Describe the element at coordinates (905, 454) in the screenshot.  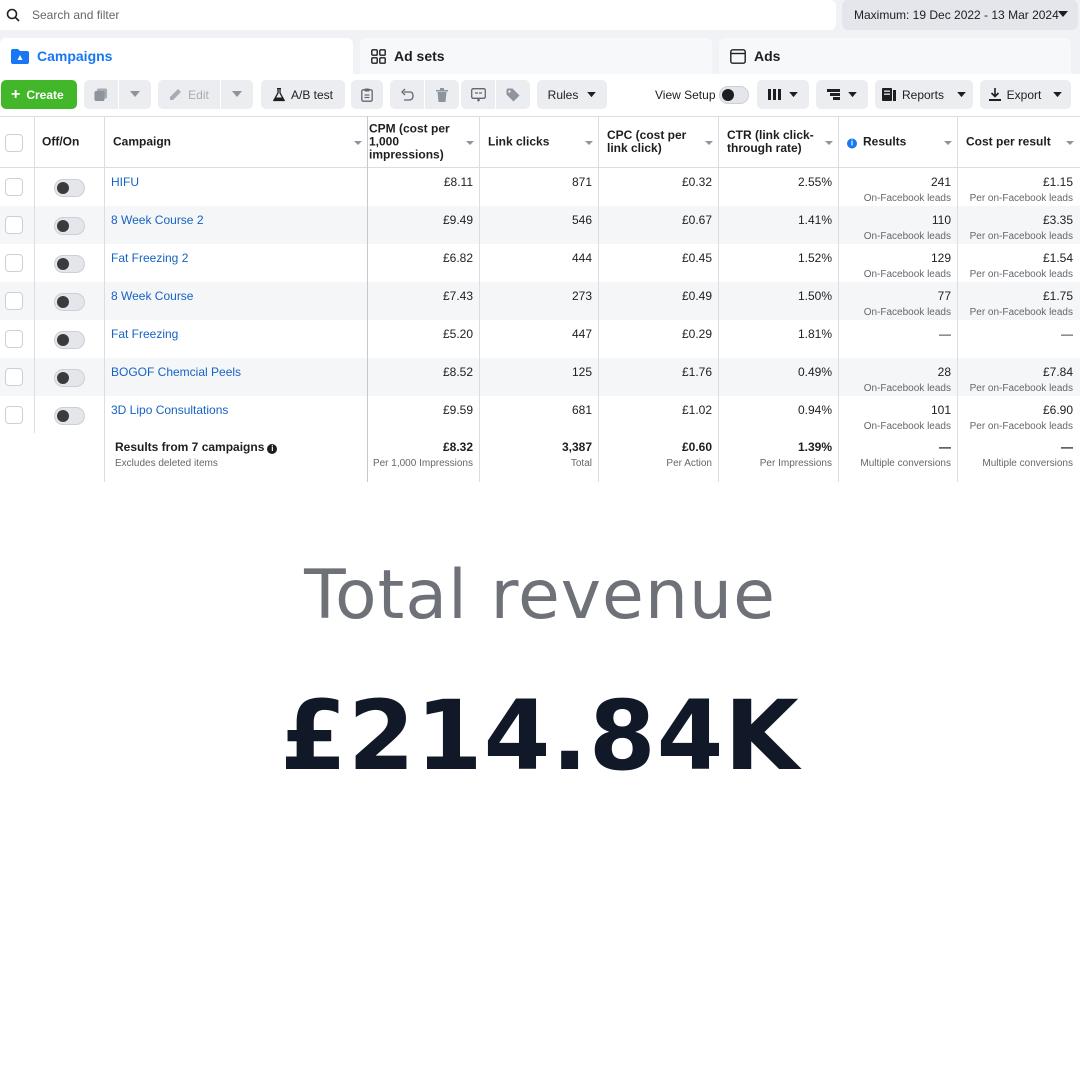
I see `summary-results: — Multiple conversions` at that location.